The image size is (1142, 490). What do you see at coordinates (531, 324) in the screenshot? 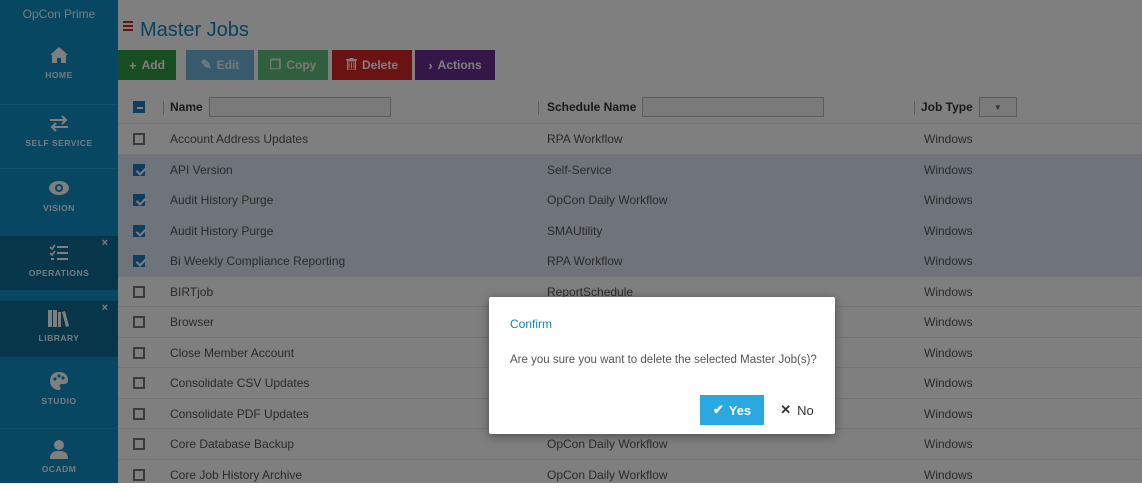
I see `dialog-title: Confirm` at bounding box center [531, 324].